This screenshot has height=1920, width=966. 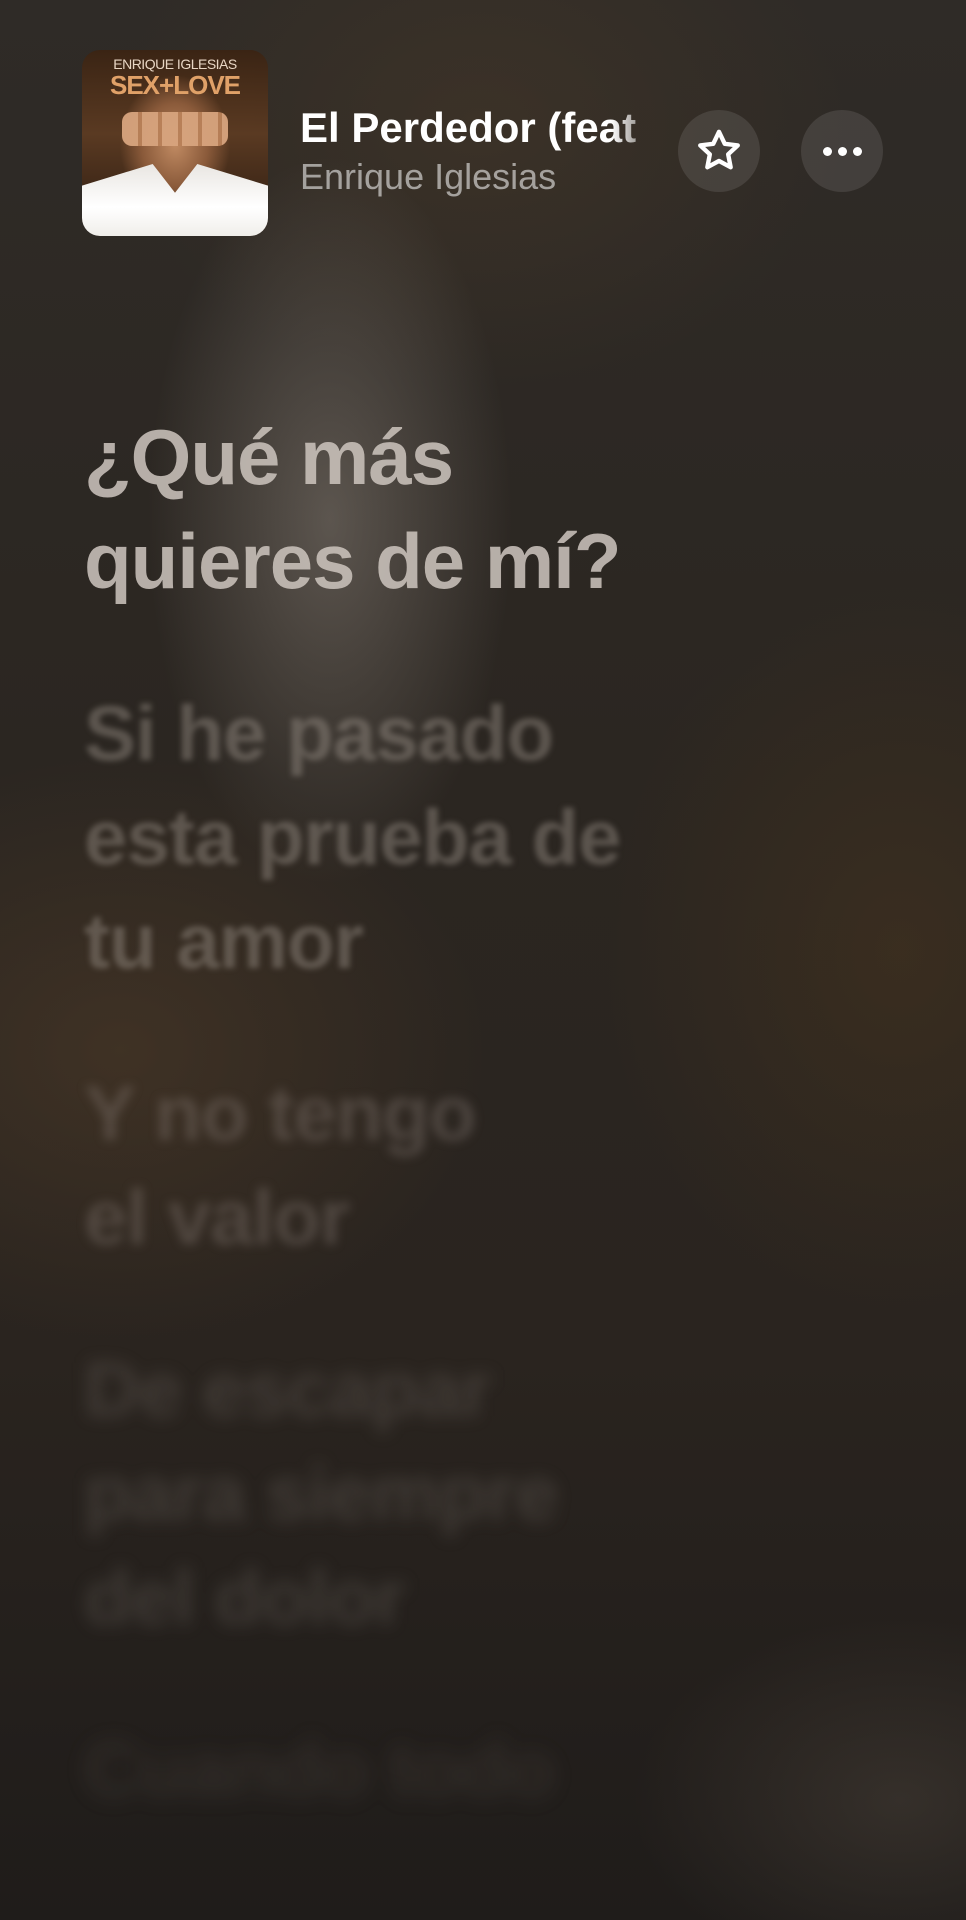 I want to click on artwork-album-text: SEX+LOVE, so click(x=175, y=85).